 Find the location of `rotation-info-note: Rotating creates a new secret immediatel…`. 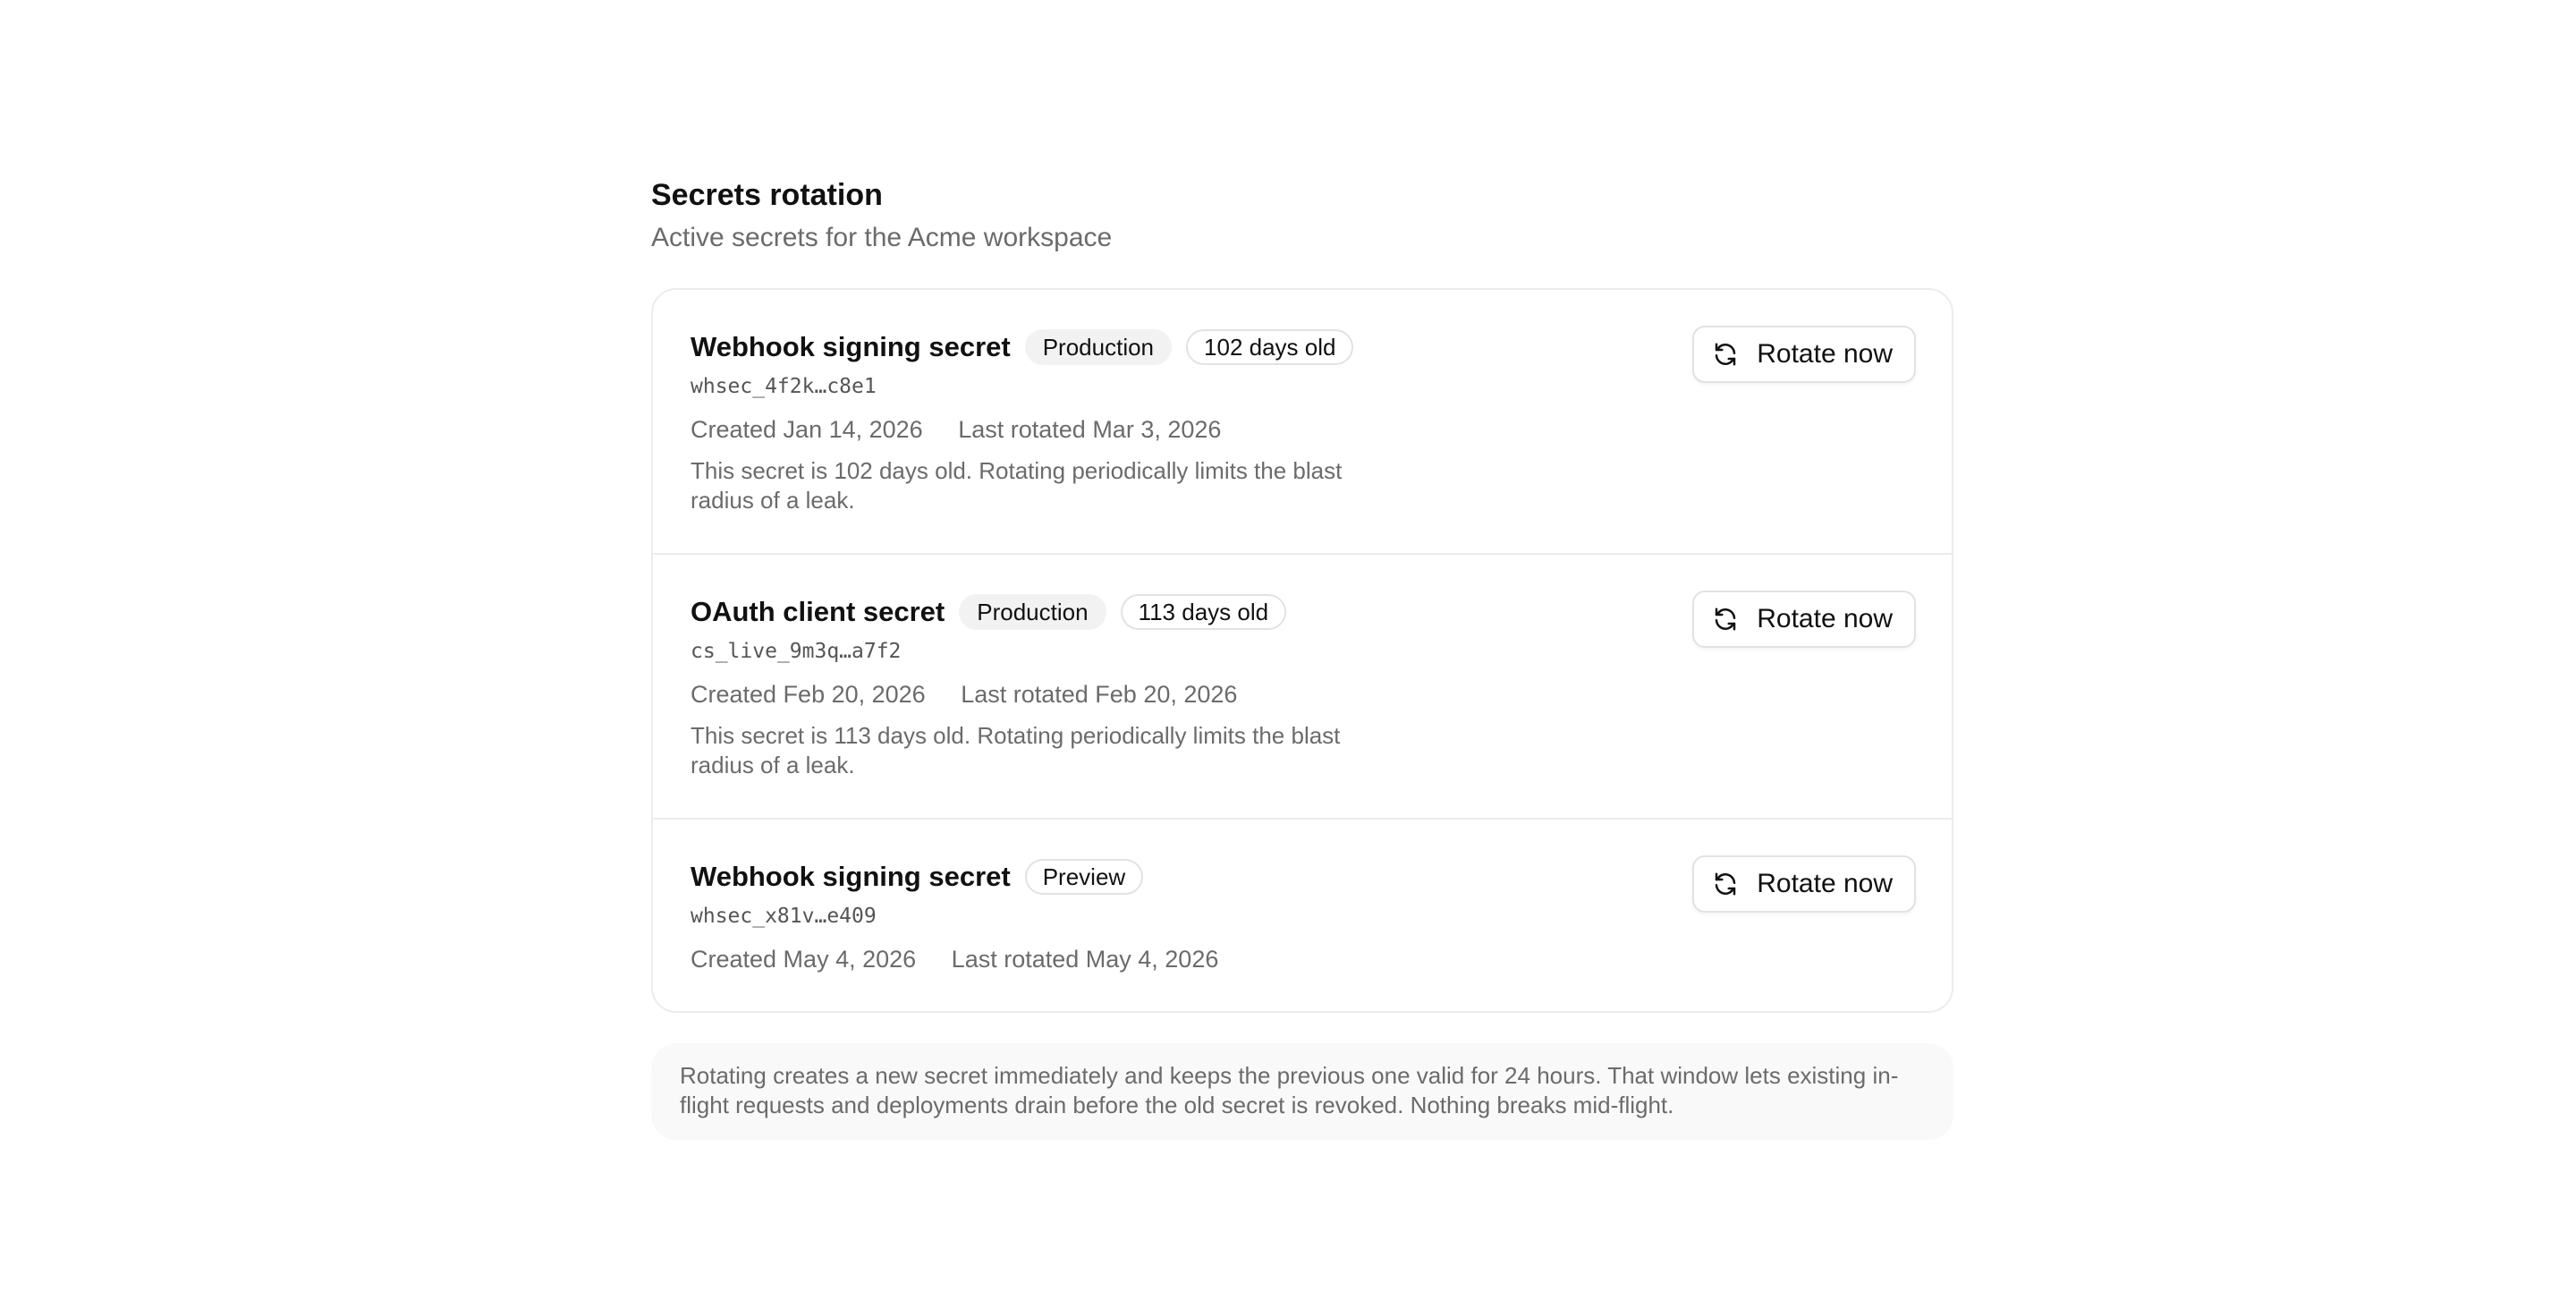

rotation-info-note: Rotating creates a new secret immediatel… is located at coordinates (1302, 1091).